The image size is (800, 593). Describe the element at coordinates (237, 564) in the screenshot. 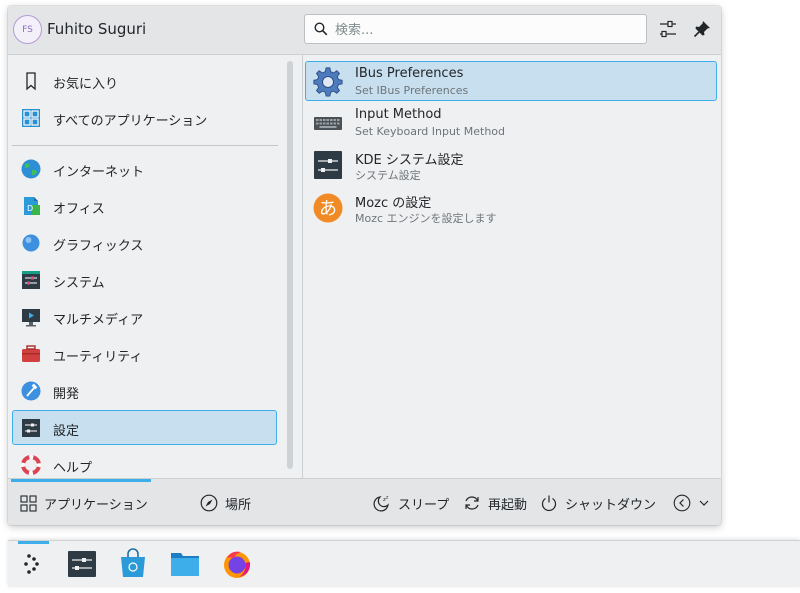

I see `firefox-icon` at that location.